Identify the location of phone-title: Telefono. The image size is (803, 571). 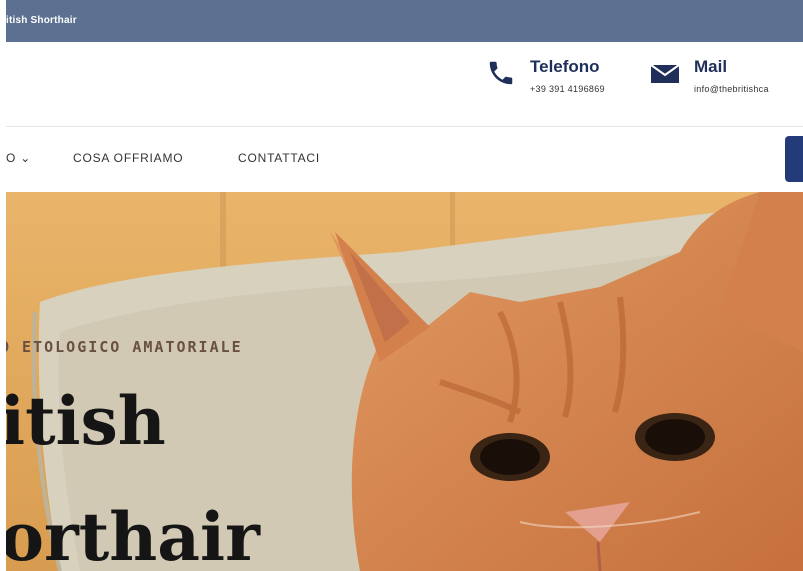
(565, 66).